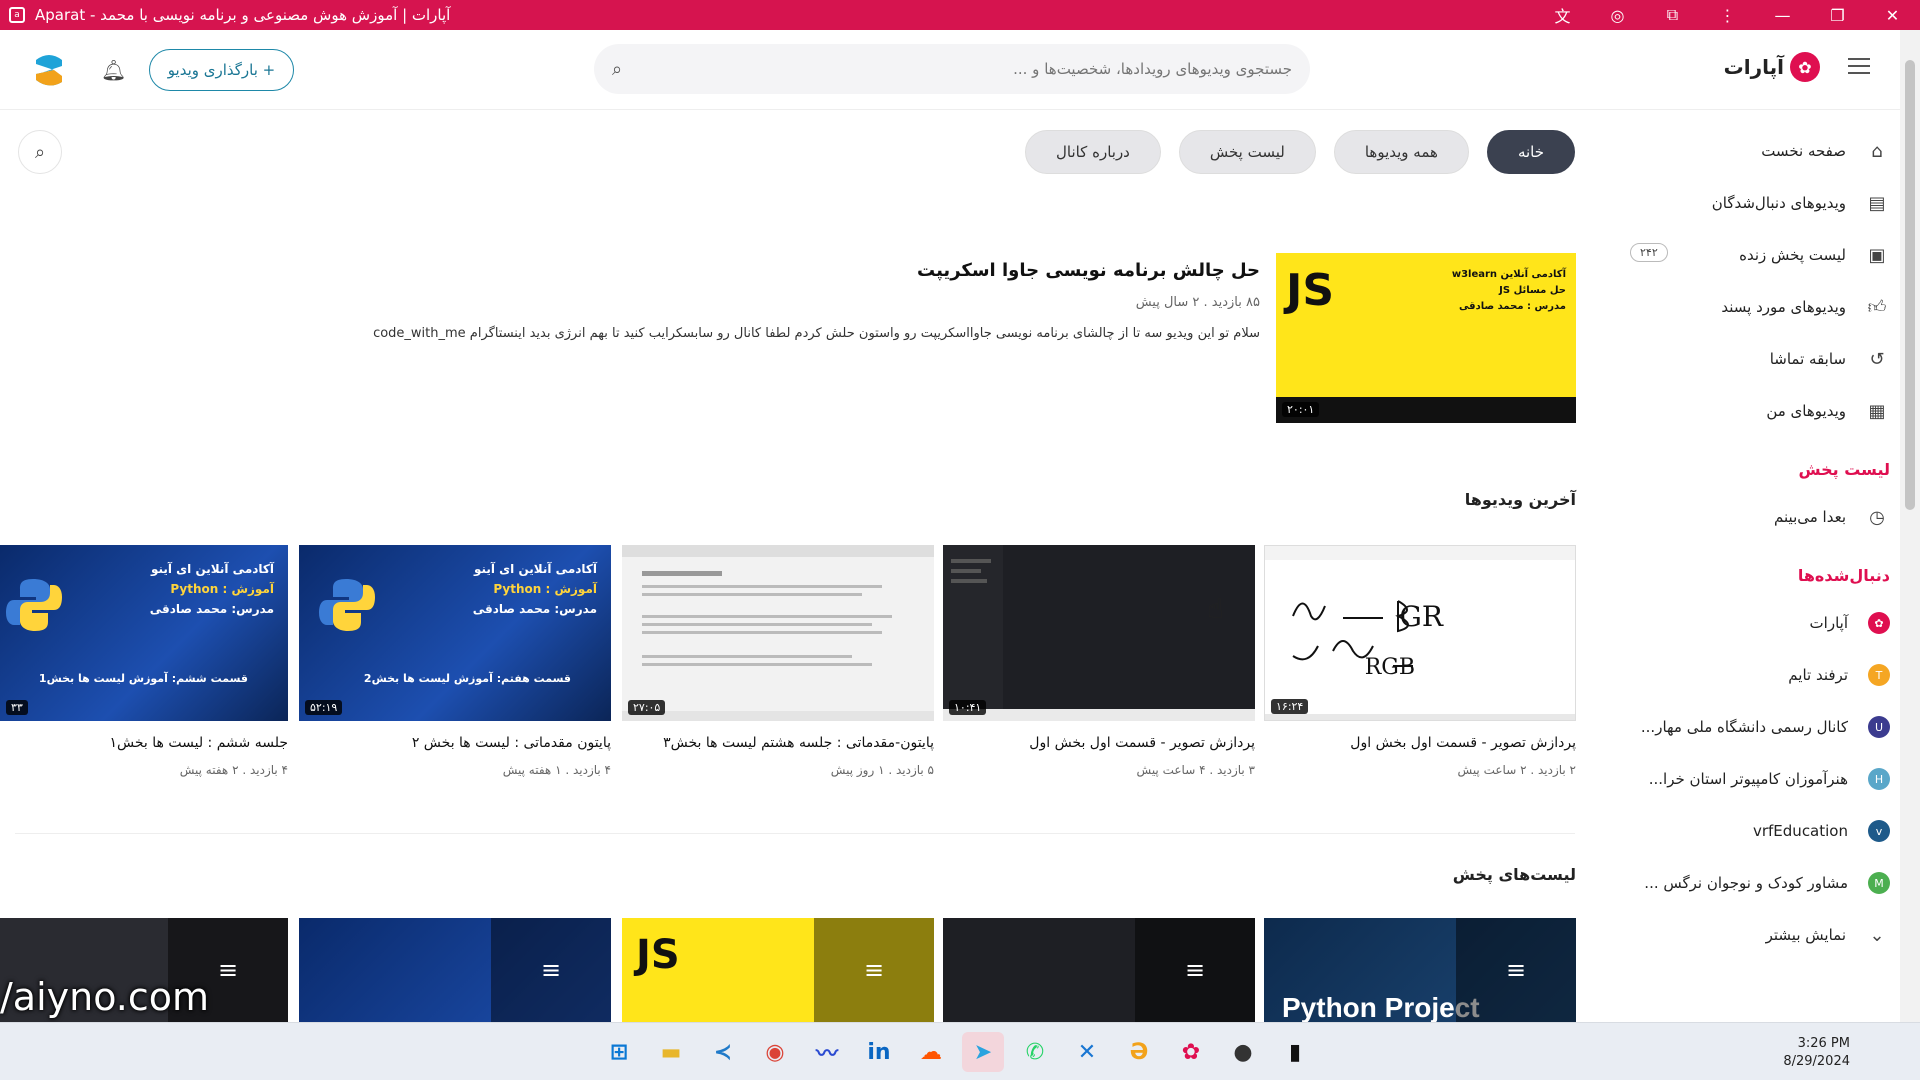 The height and width of the screenshot is (1080, 1920). What do you see at coordinates (827, 1052) in the screenshot?
I see `stock-app-icon: 〰` at bounding box center [827, 1052].